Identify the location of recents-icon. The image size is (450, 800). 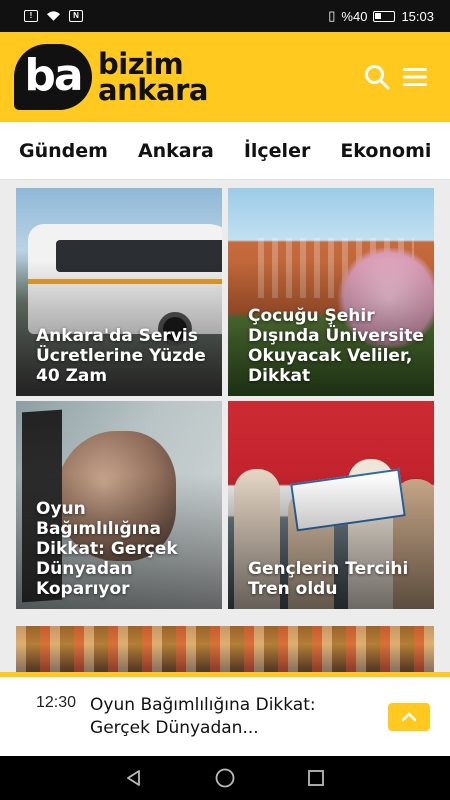
(316, 778).